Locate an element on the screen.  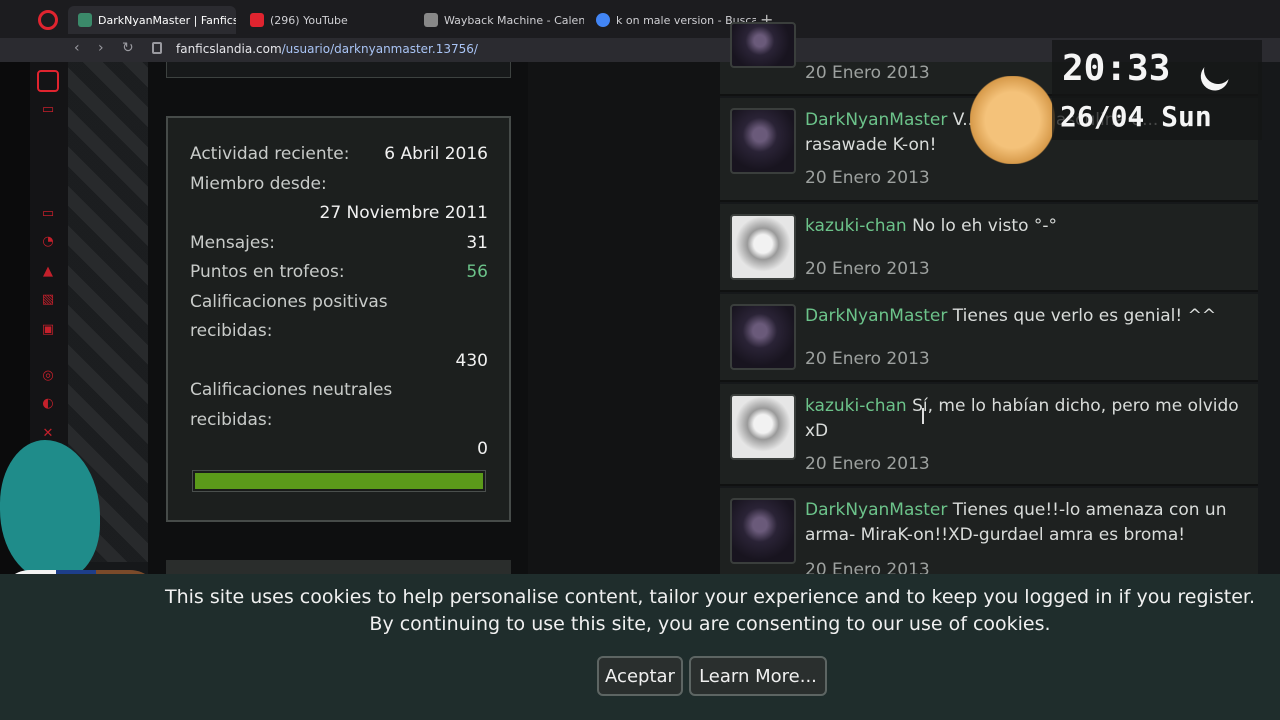
lock-icon is located at coordinates (157, 48).